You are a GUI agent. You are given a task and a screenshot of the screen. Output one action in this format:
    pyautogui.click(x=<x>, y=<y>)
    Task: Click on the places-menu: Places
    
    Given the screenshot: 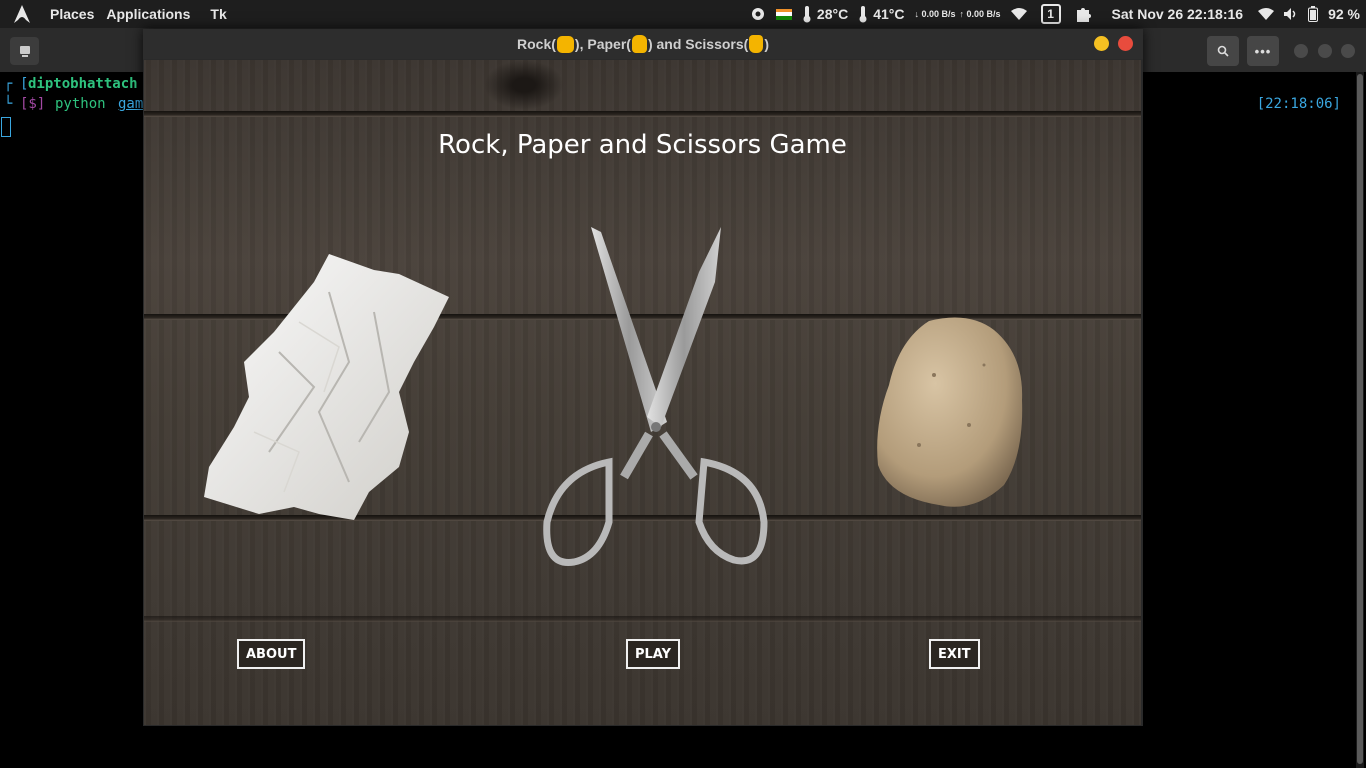 What is the action you would take?
    pyautogui.click(x=72, y=14)
    